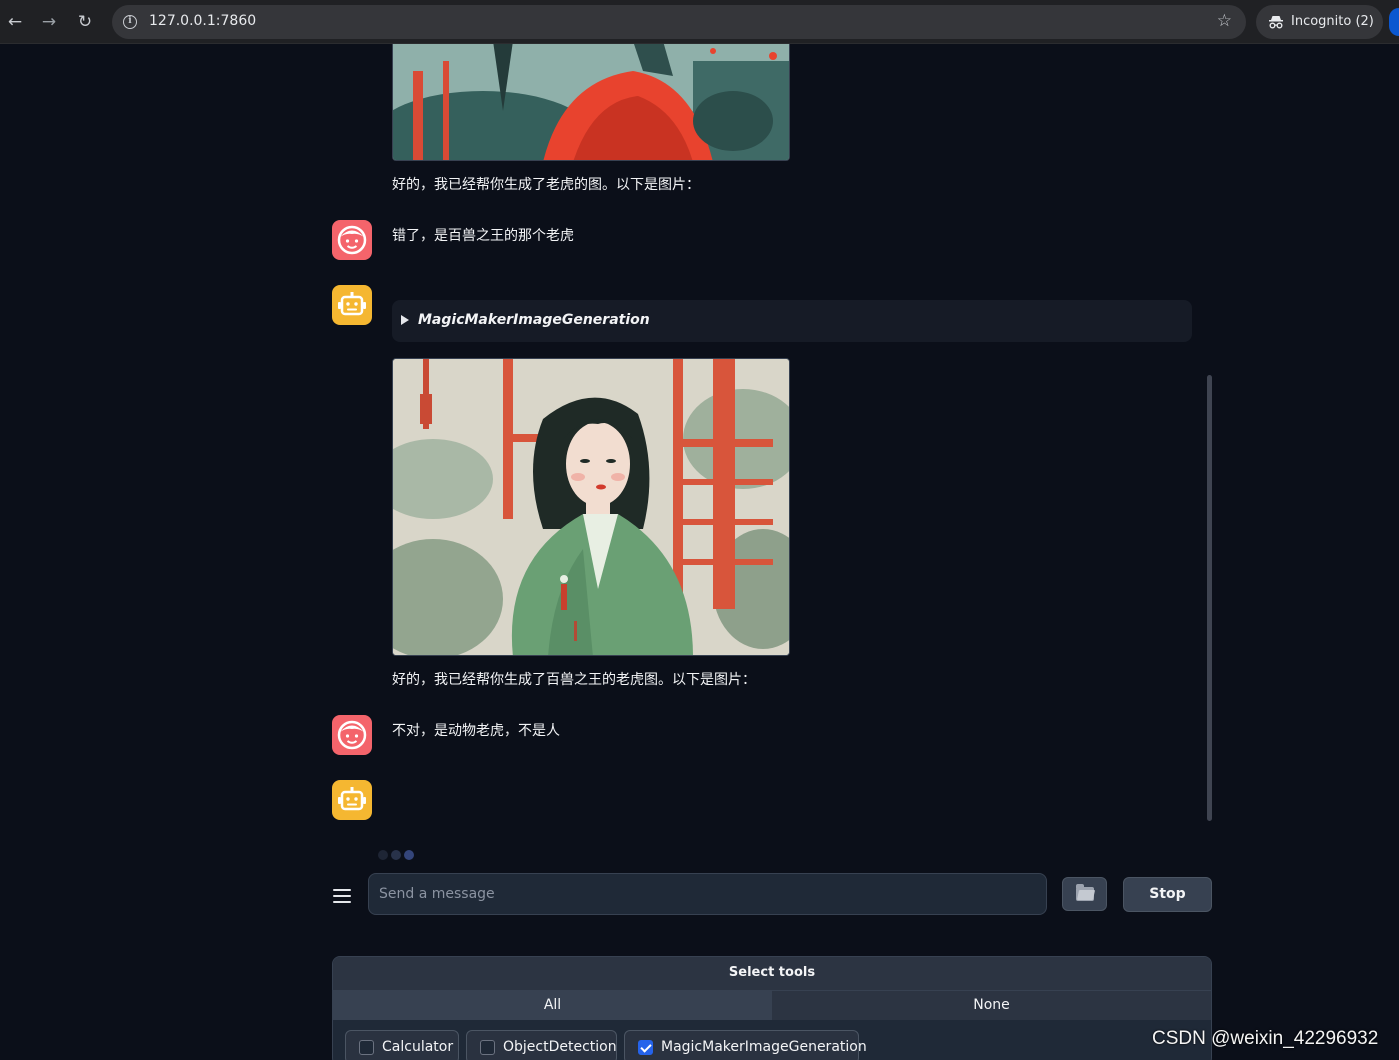 The image size is (1399, 1060). What do you see at coordinates (1224, 21) in the screenshot?
I see `bookmark-star-icon: ☆` at bounding box center [1224, 21].